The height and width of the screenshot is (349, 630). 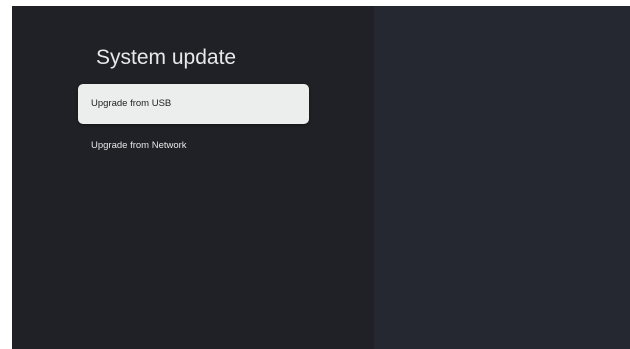 I want to click on page-title: System update, so click(x=166, y=57).